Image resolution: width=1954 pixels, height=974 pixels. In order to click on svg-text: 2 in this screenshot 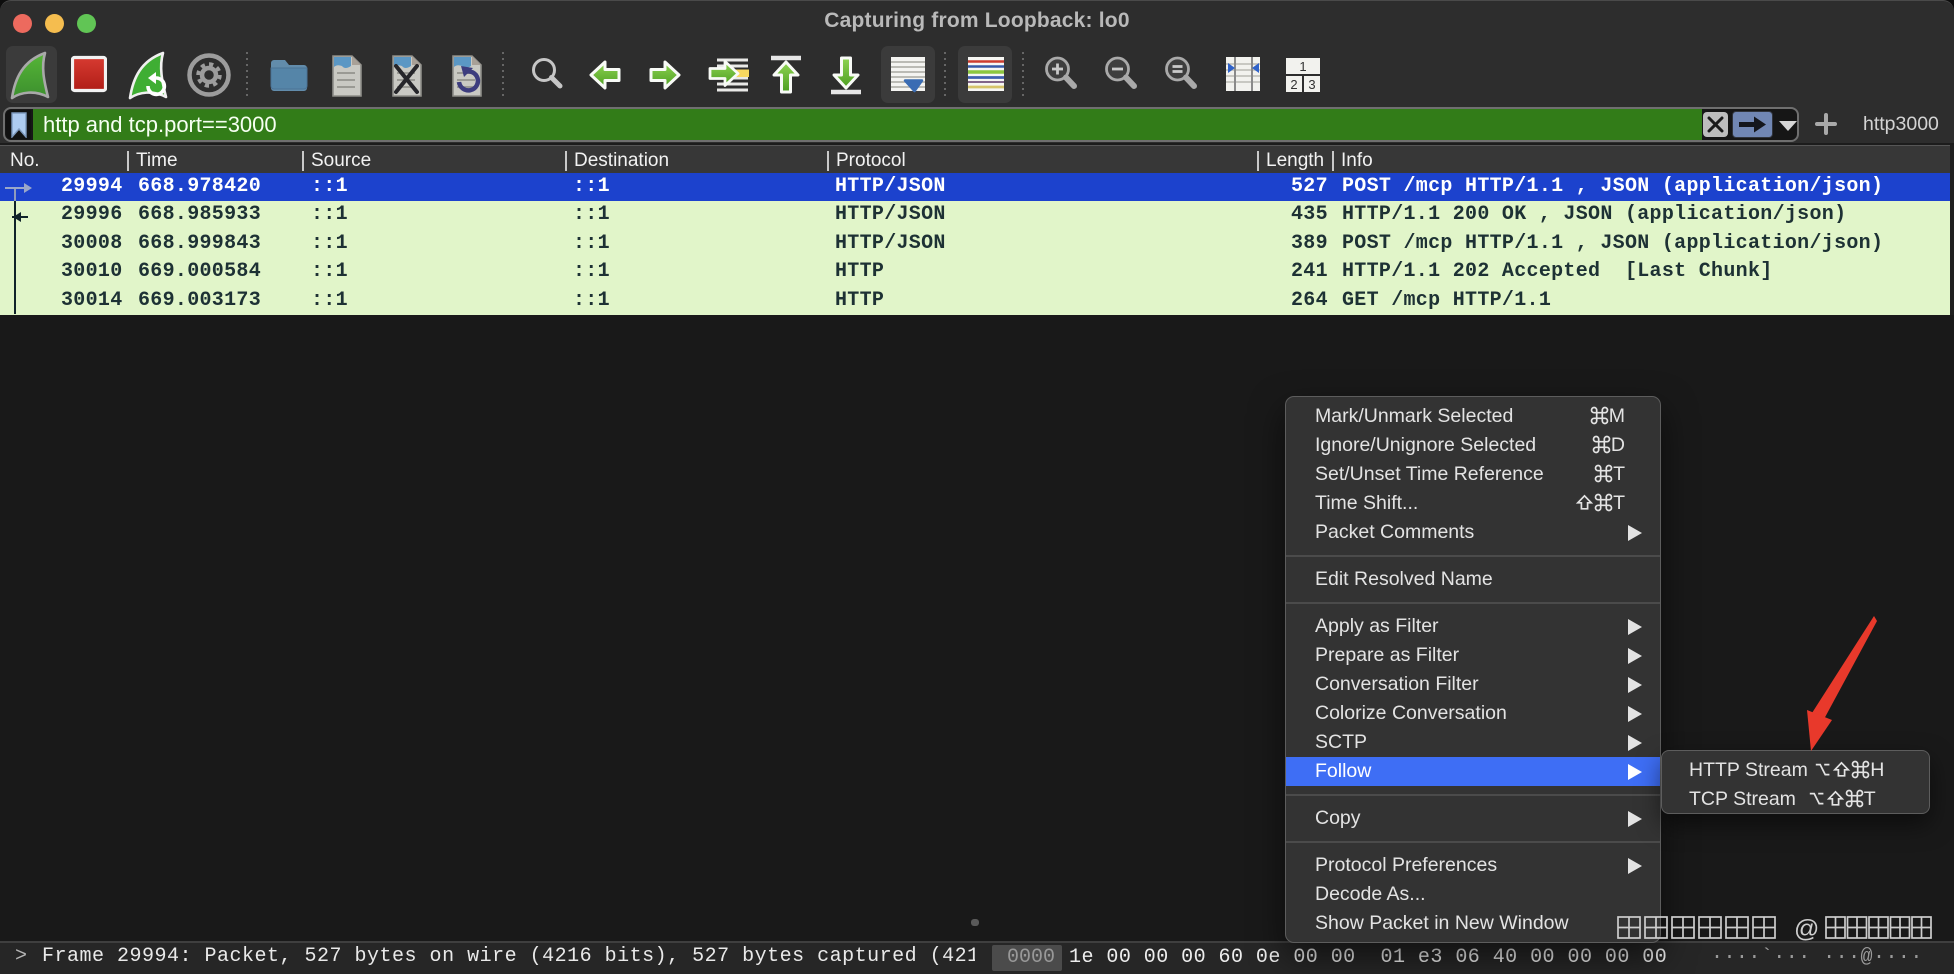, I will do `click(1293, 84)`.